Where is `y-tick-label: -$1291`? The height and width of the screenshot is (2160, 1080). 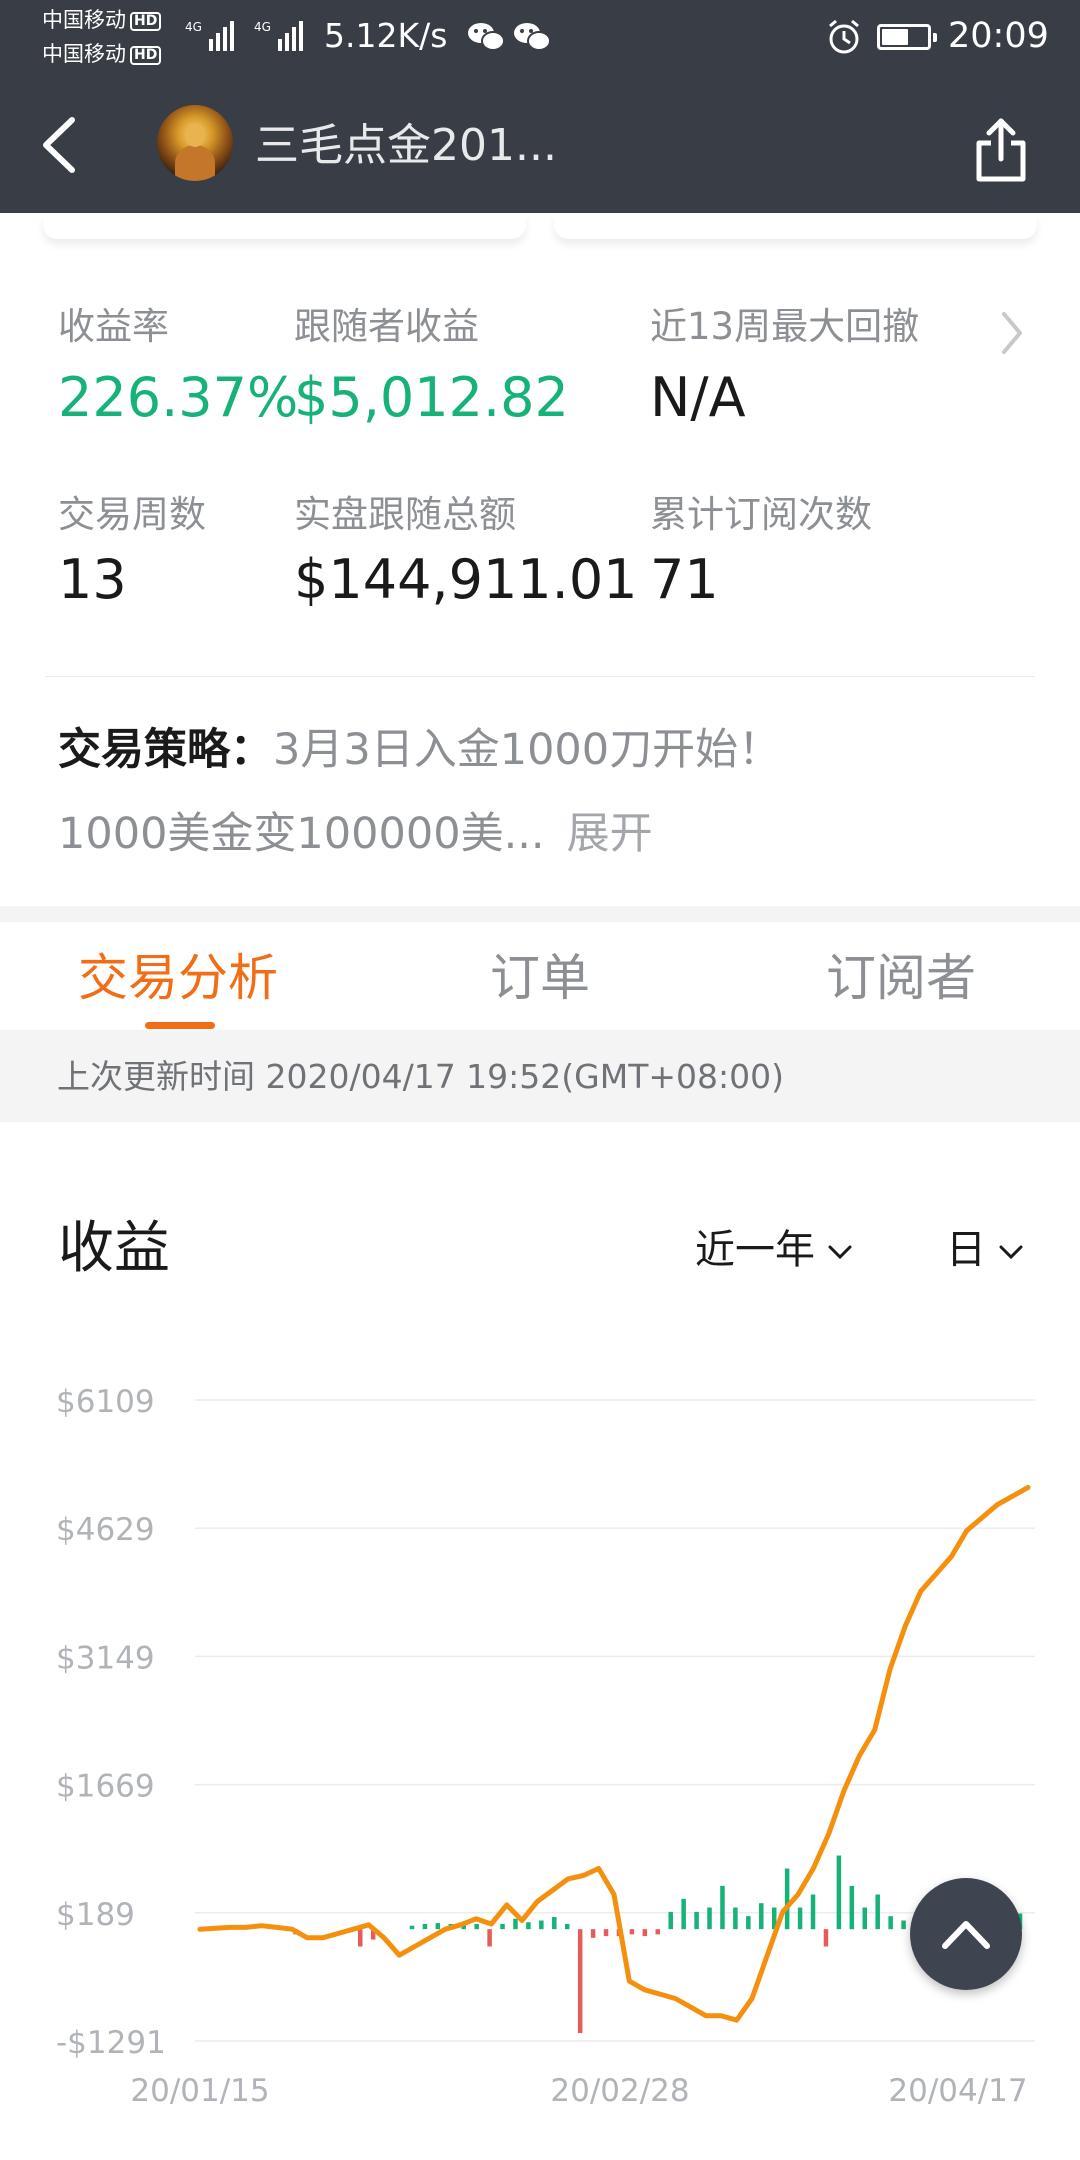 y-tick-label: -$1291 is located at coordinates (111, 2043).